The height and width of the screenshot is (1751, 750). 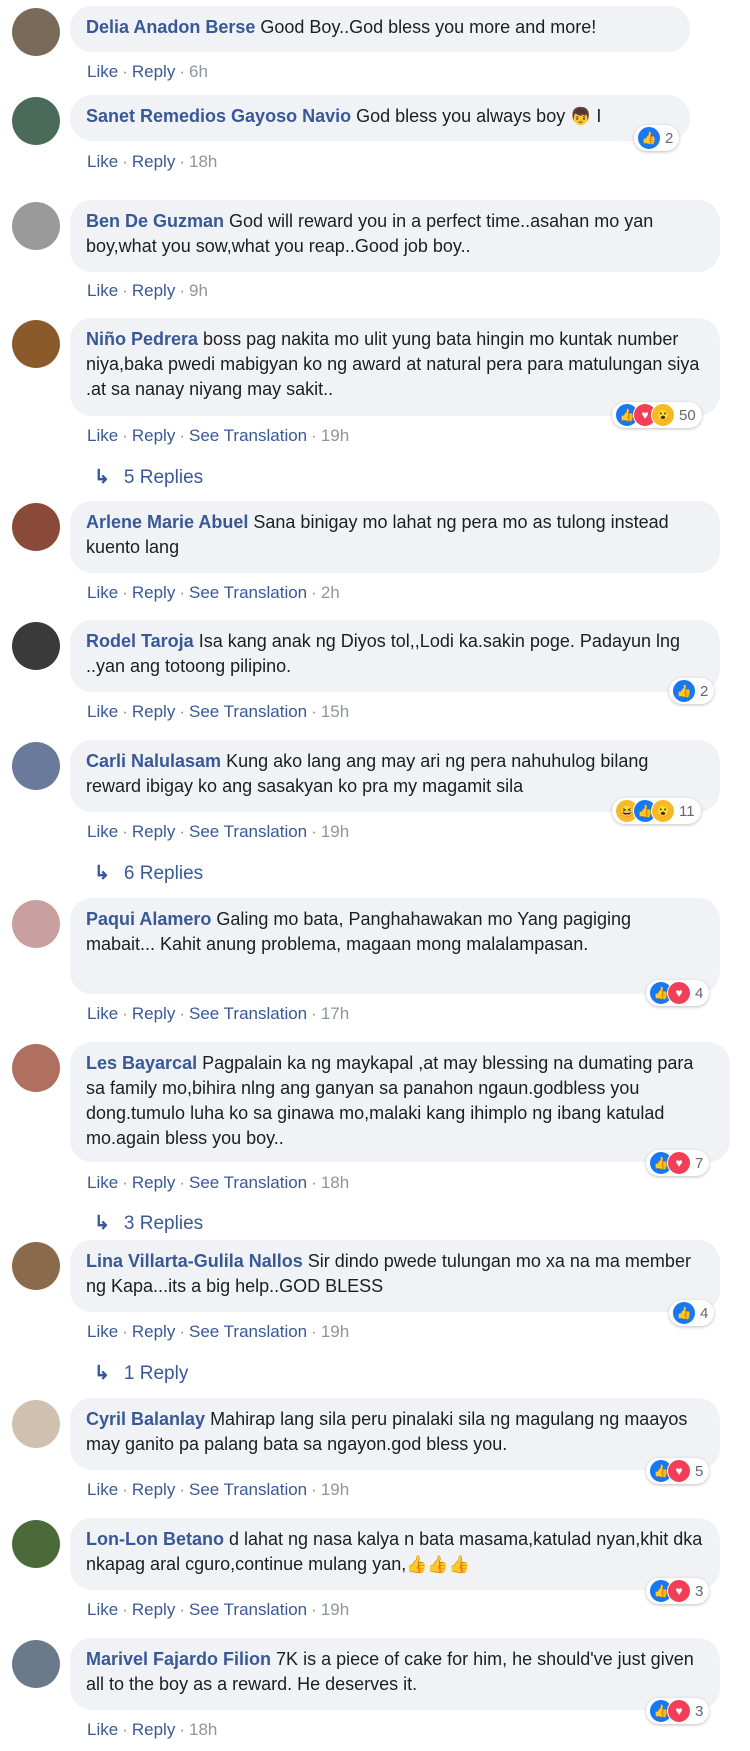 I want to click on timestamp: 9h, so click(x=198, y=290).